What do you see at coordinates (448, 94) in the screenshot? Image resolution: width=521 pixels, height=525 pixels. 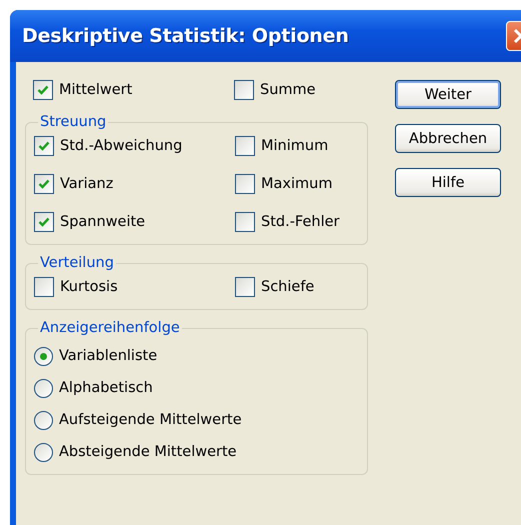 I see `dialog-button: Weiter` at bounding box center [448, 94].